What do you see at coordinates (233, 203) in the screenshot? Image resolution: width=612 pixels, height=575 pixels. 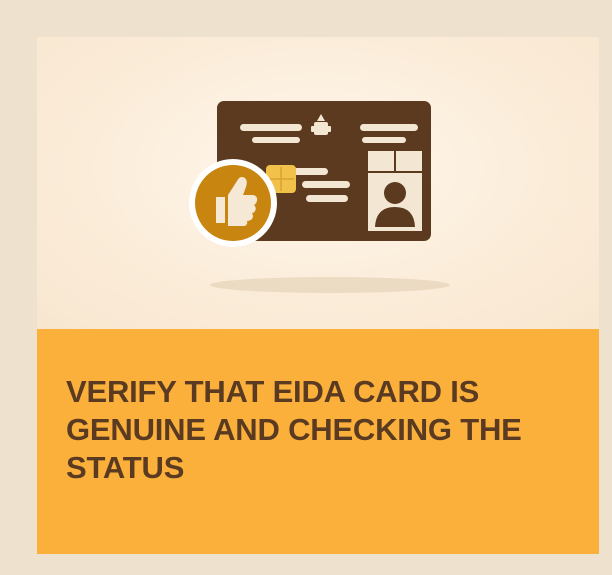 I see `thumbs-up-icon` at bounding box center [233, 203].